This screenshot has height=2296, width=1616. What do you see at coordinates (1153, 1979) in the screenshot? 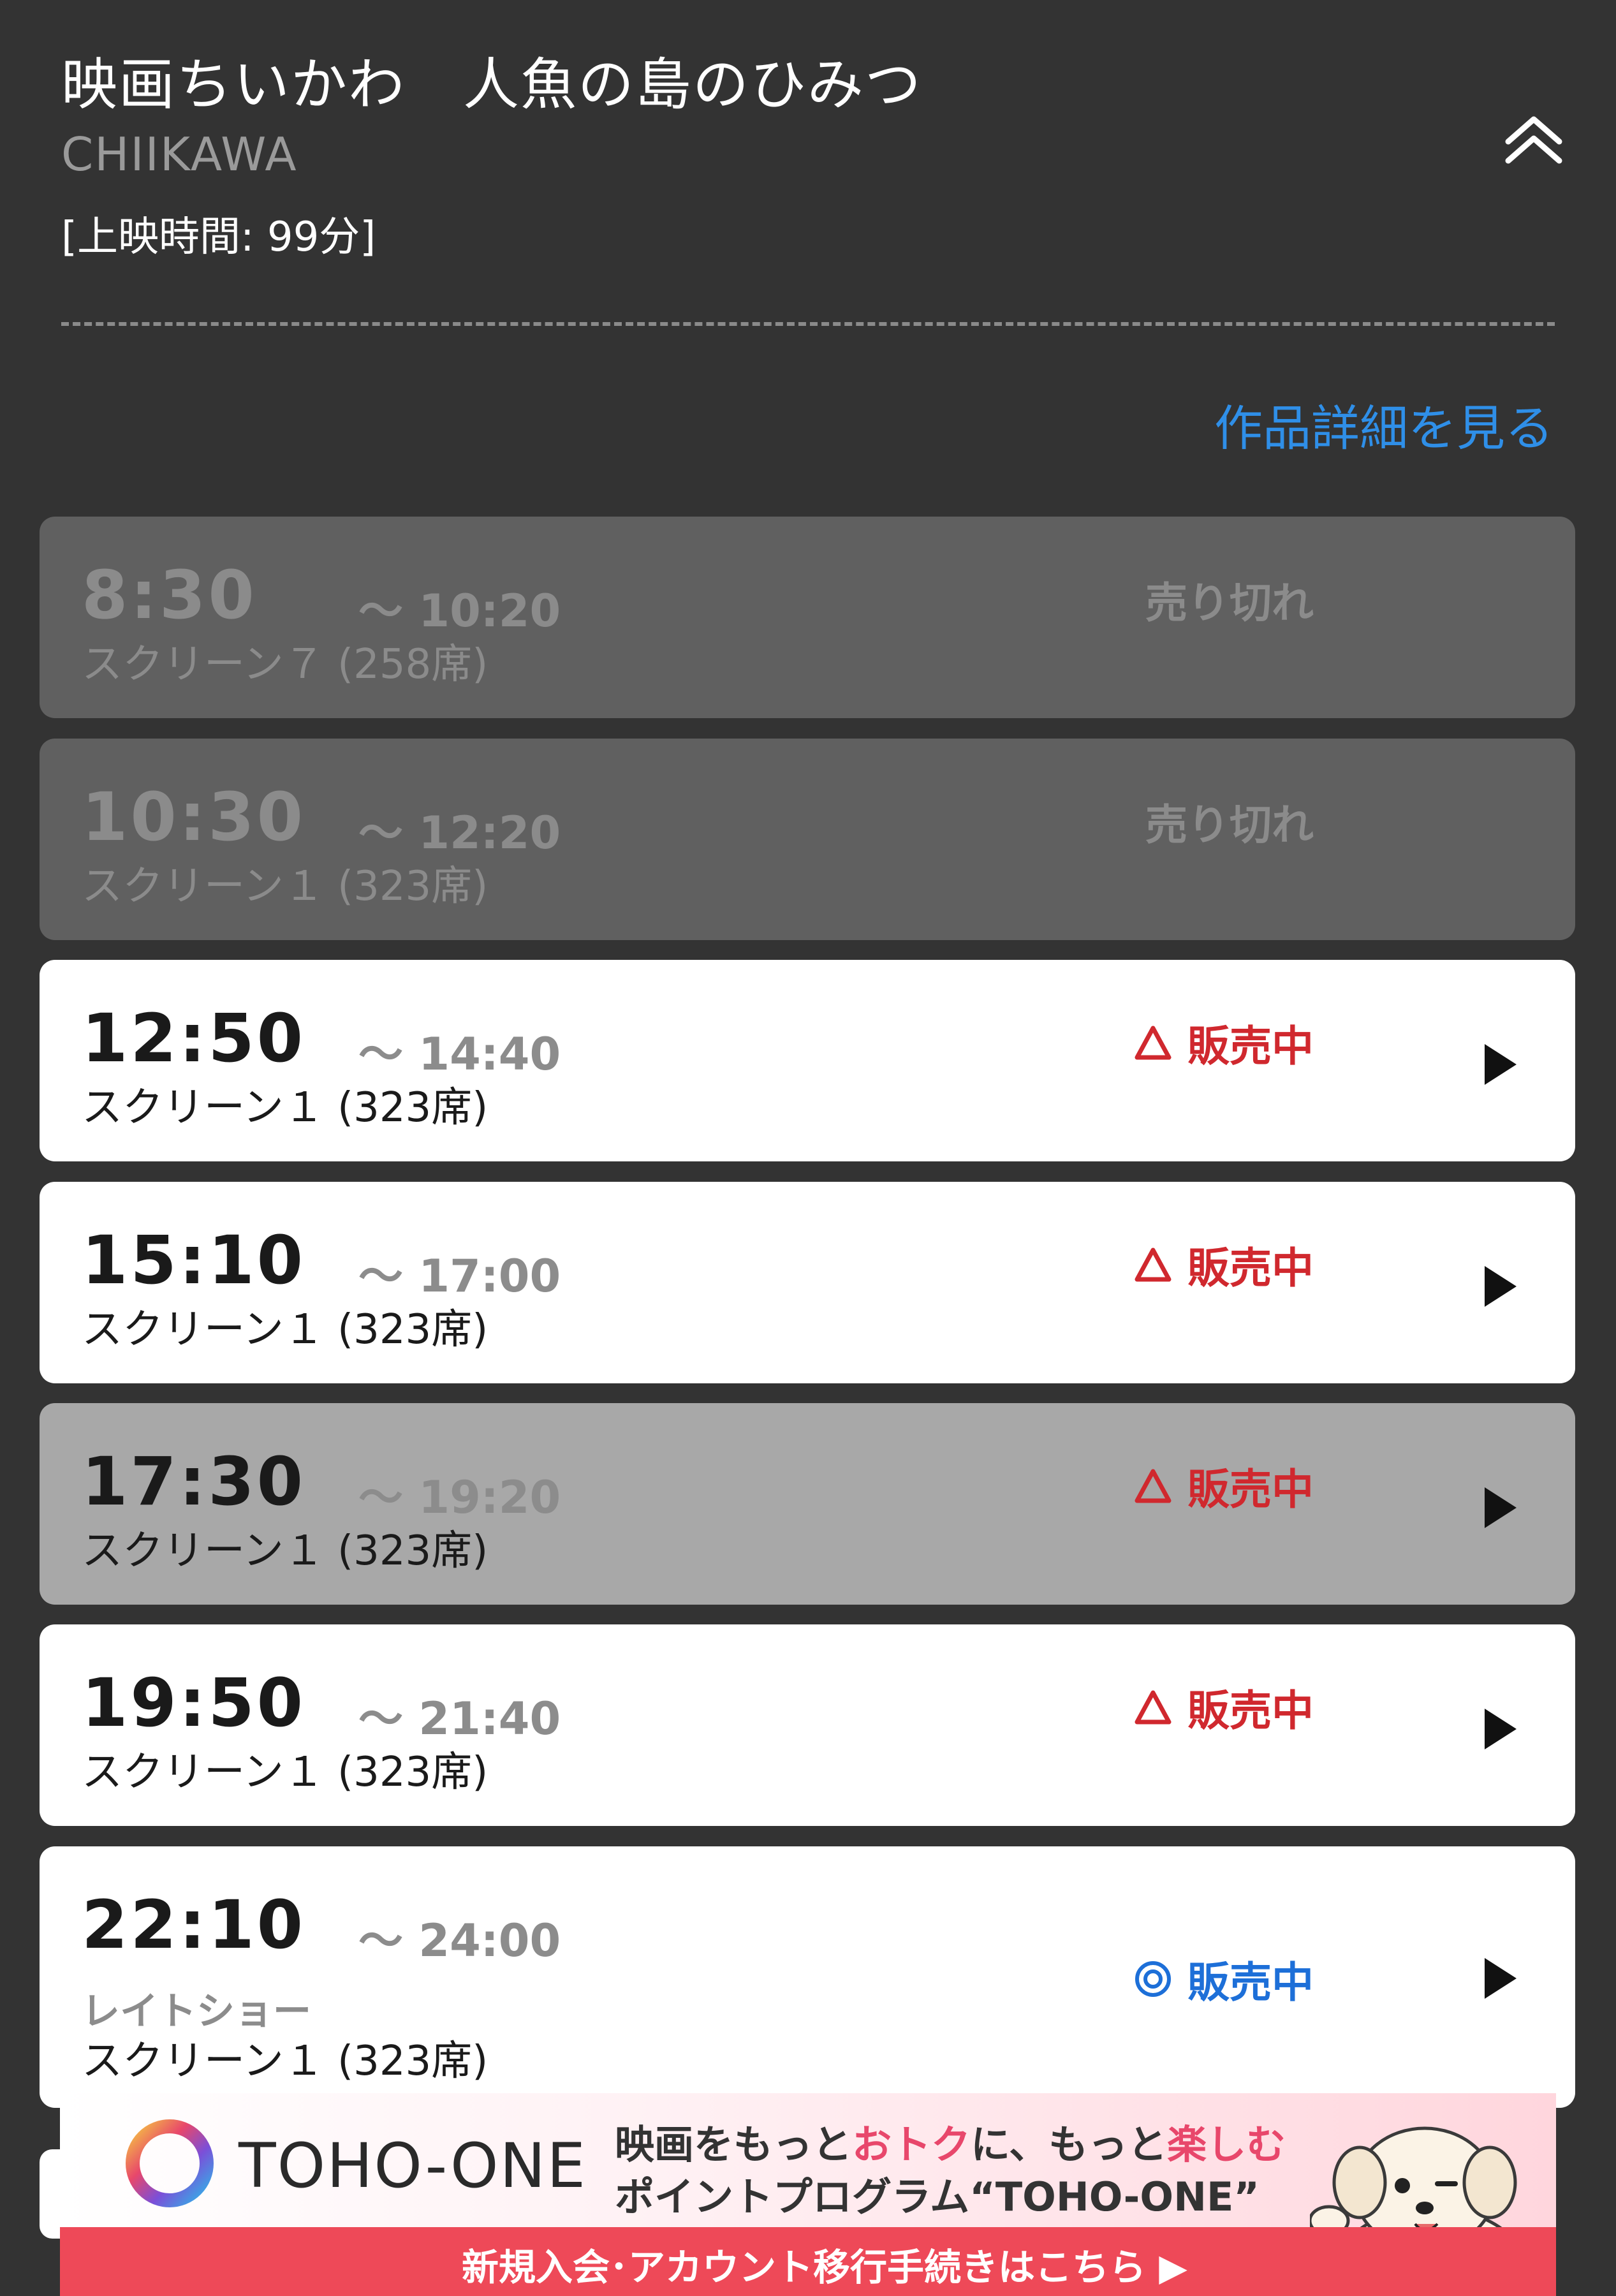
I see `double-circle-icon` at bounding box center [1153, 1979].